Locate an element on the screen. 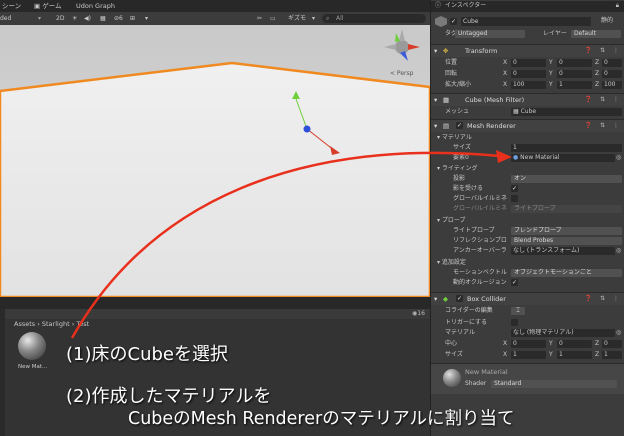 The image size is (624, 436). annotation-step1: (1)床のCubeを選択 is located at coordinates (147, 354).